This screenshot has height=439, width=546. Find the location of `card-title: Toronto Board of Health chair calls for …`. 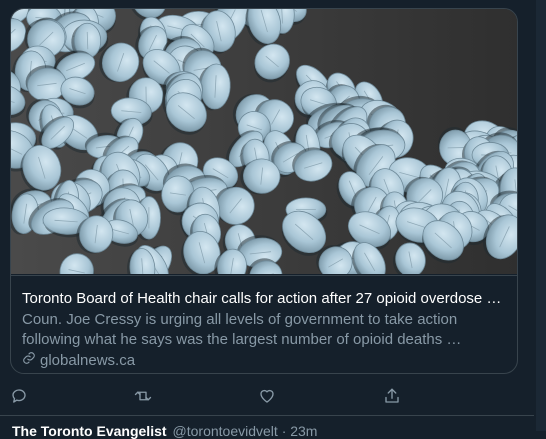

card-title: Toronto Board of Health chair calls for … is located at coordinates (264, 298).